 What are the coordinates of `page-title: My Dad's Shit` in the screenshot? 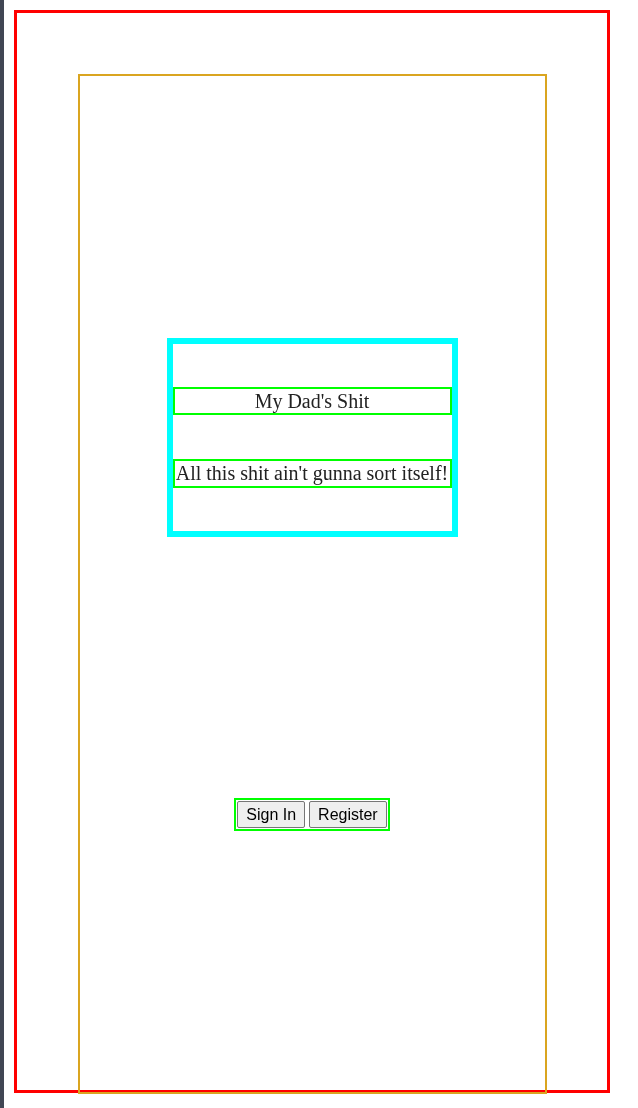 It's located at (312, 401).